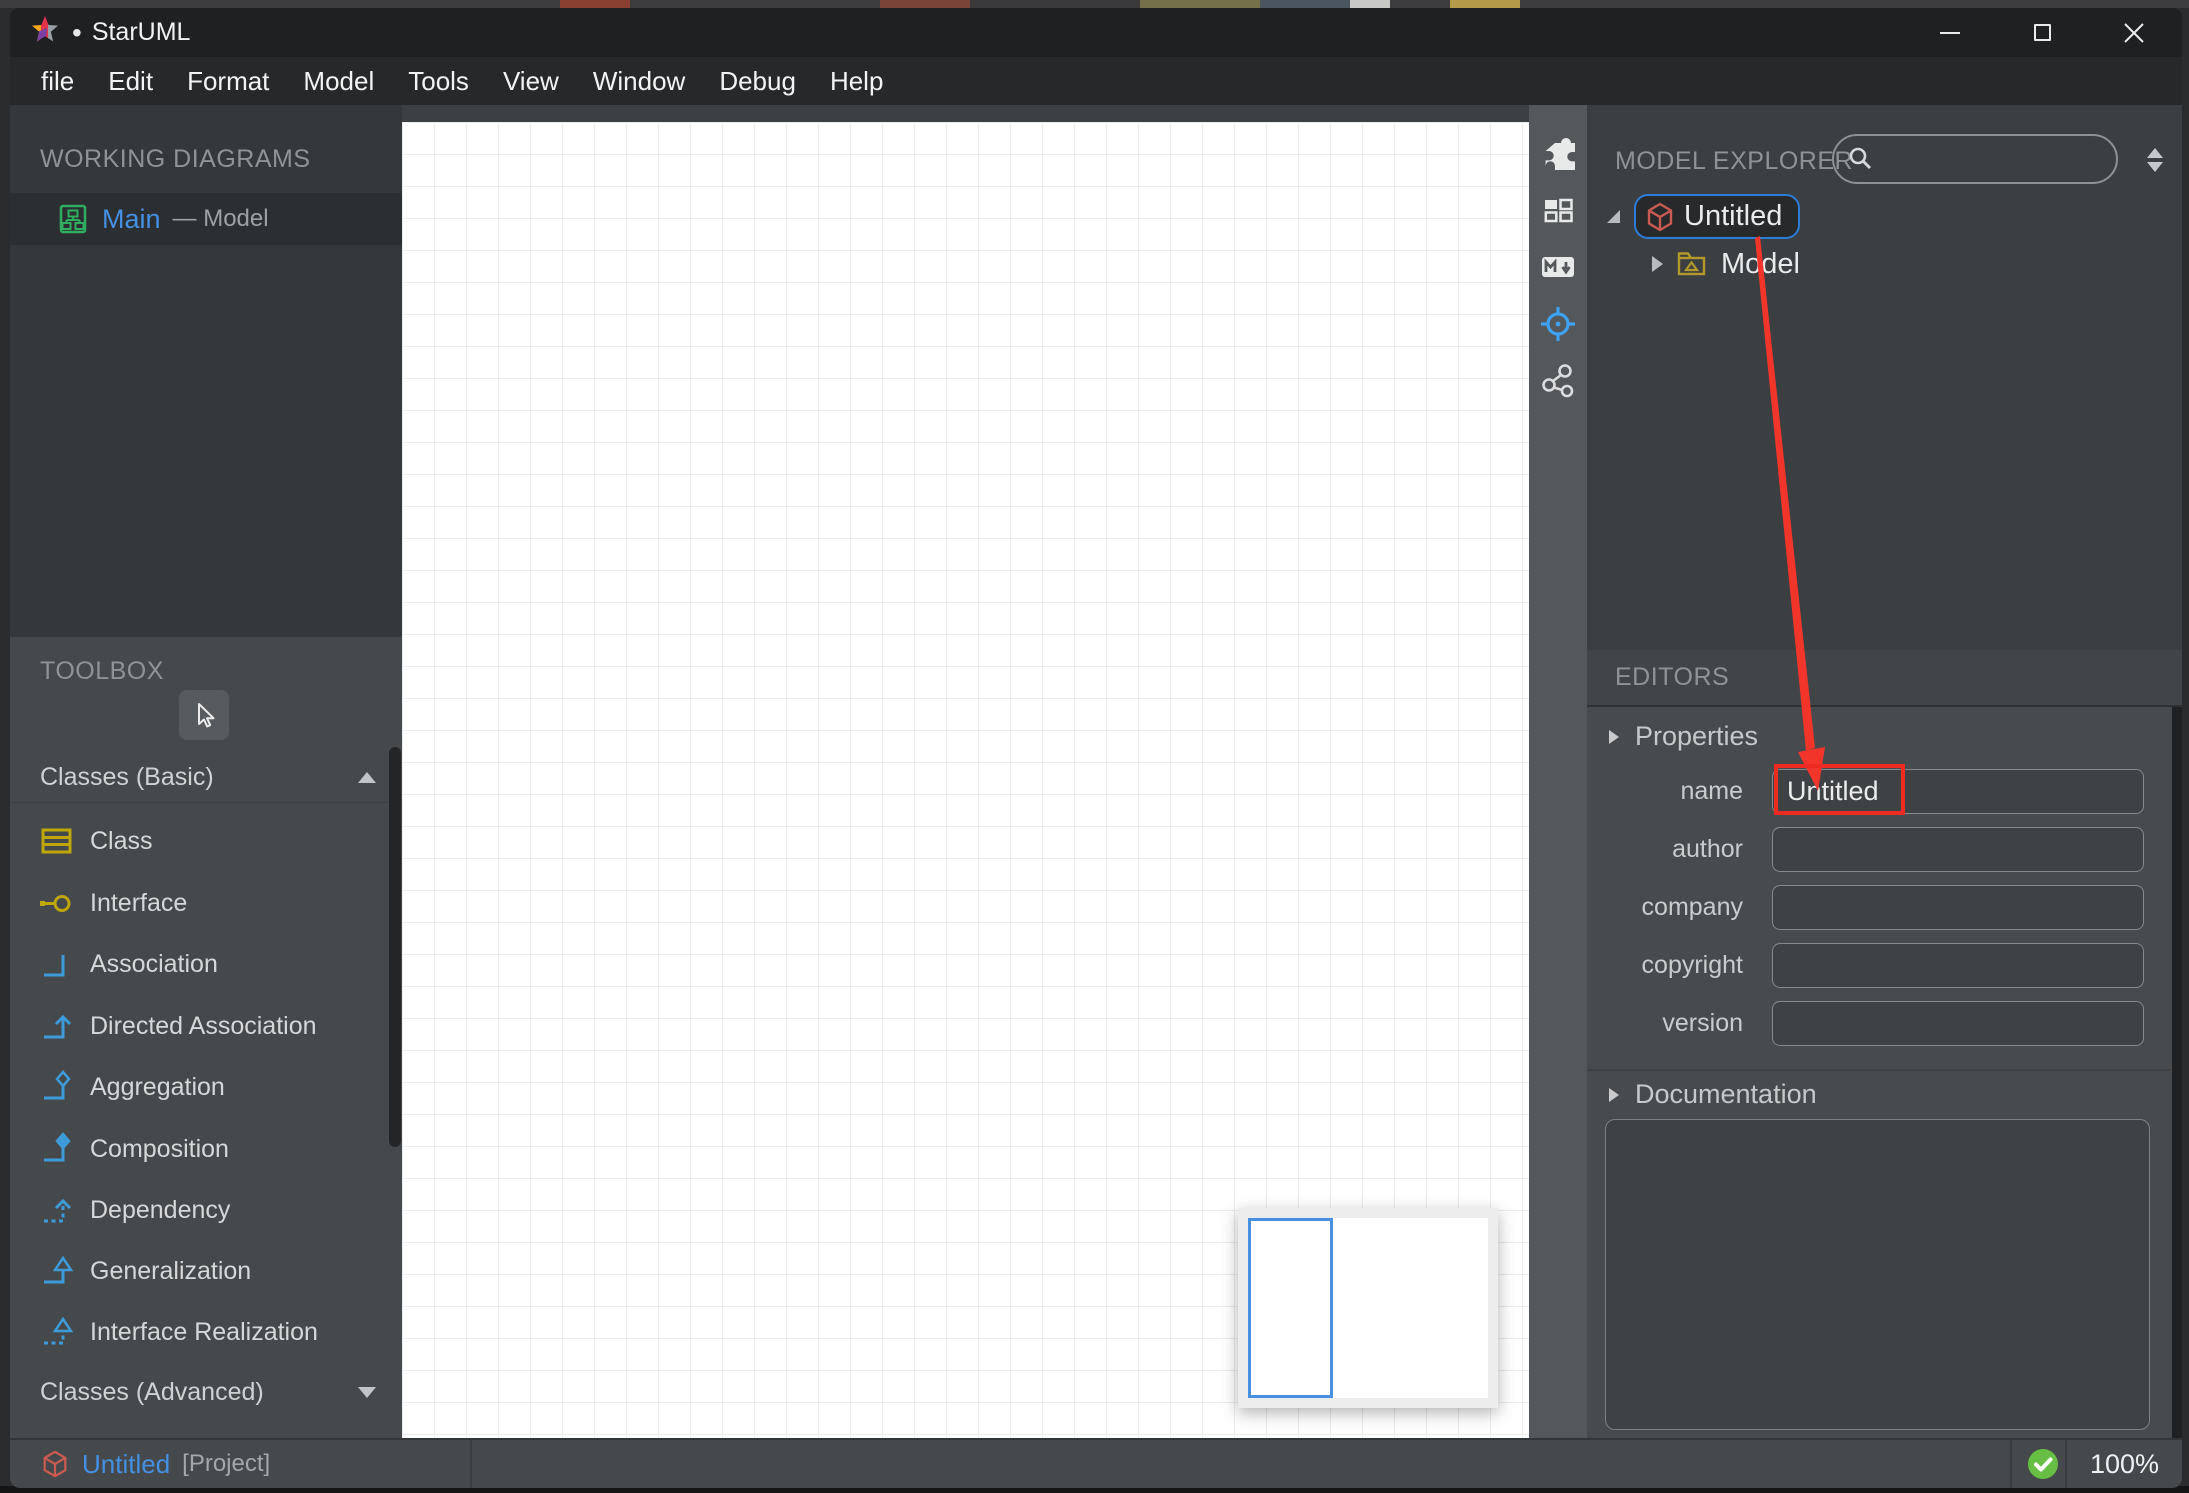 This screenshot has height=1493, width=2189. I want to click on version-field, so click(1958, 1023).